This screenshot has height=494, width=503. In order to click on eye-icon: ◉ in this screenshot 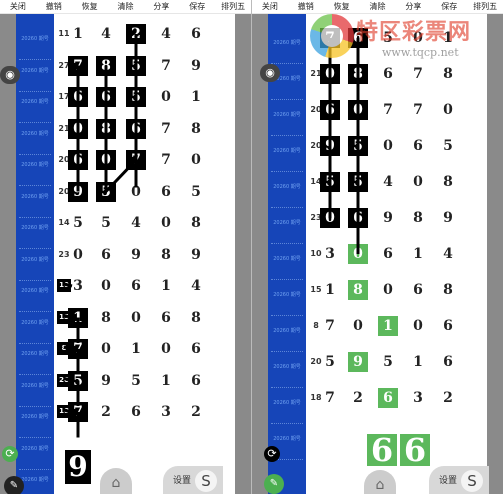, I will do `click(10, 75)`.